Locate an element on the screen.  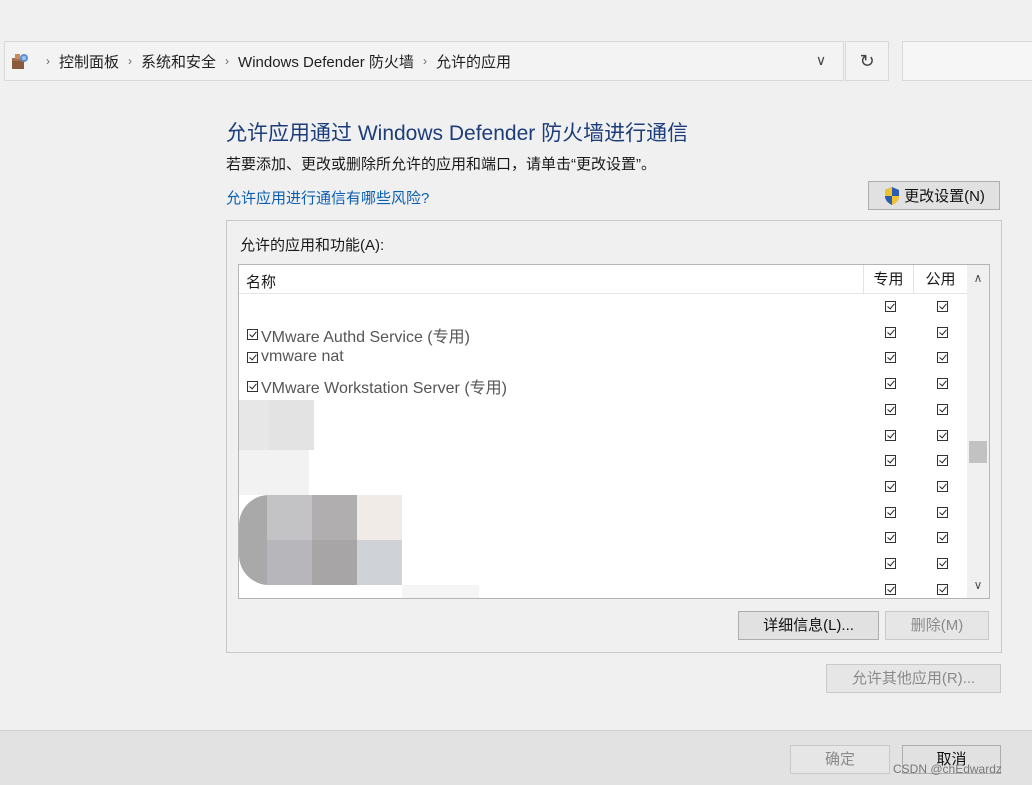
app-name-cell: VMware Workstation Server (专用) is located at coordinates (377, 386).